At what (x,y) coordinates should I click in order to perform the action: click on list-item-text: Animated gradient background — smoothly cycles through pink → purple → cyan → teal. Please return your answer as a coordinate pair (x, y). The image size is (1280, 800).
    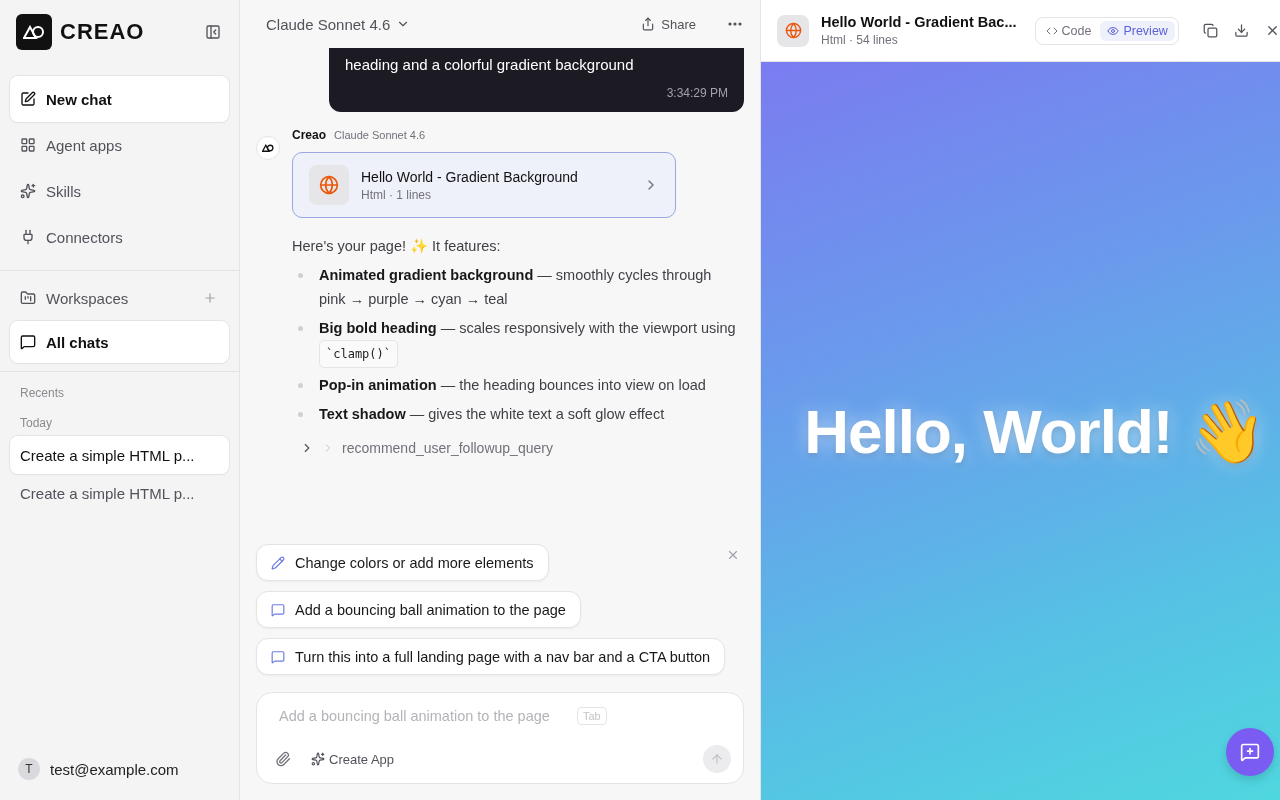
    Looking at the image, I should click on (516, 287).